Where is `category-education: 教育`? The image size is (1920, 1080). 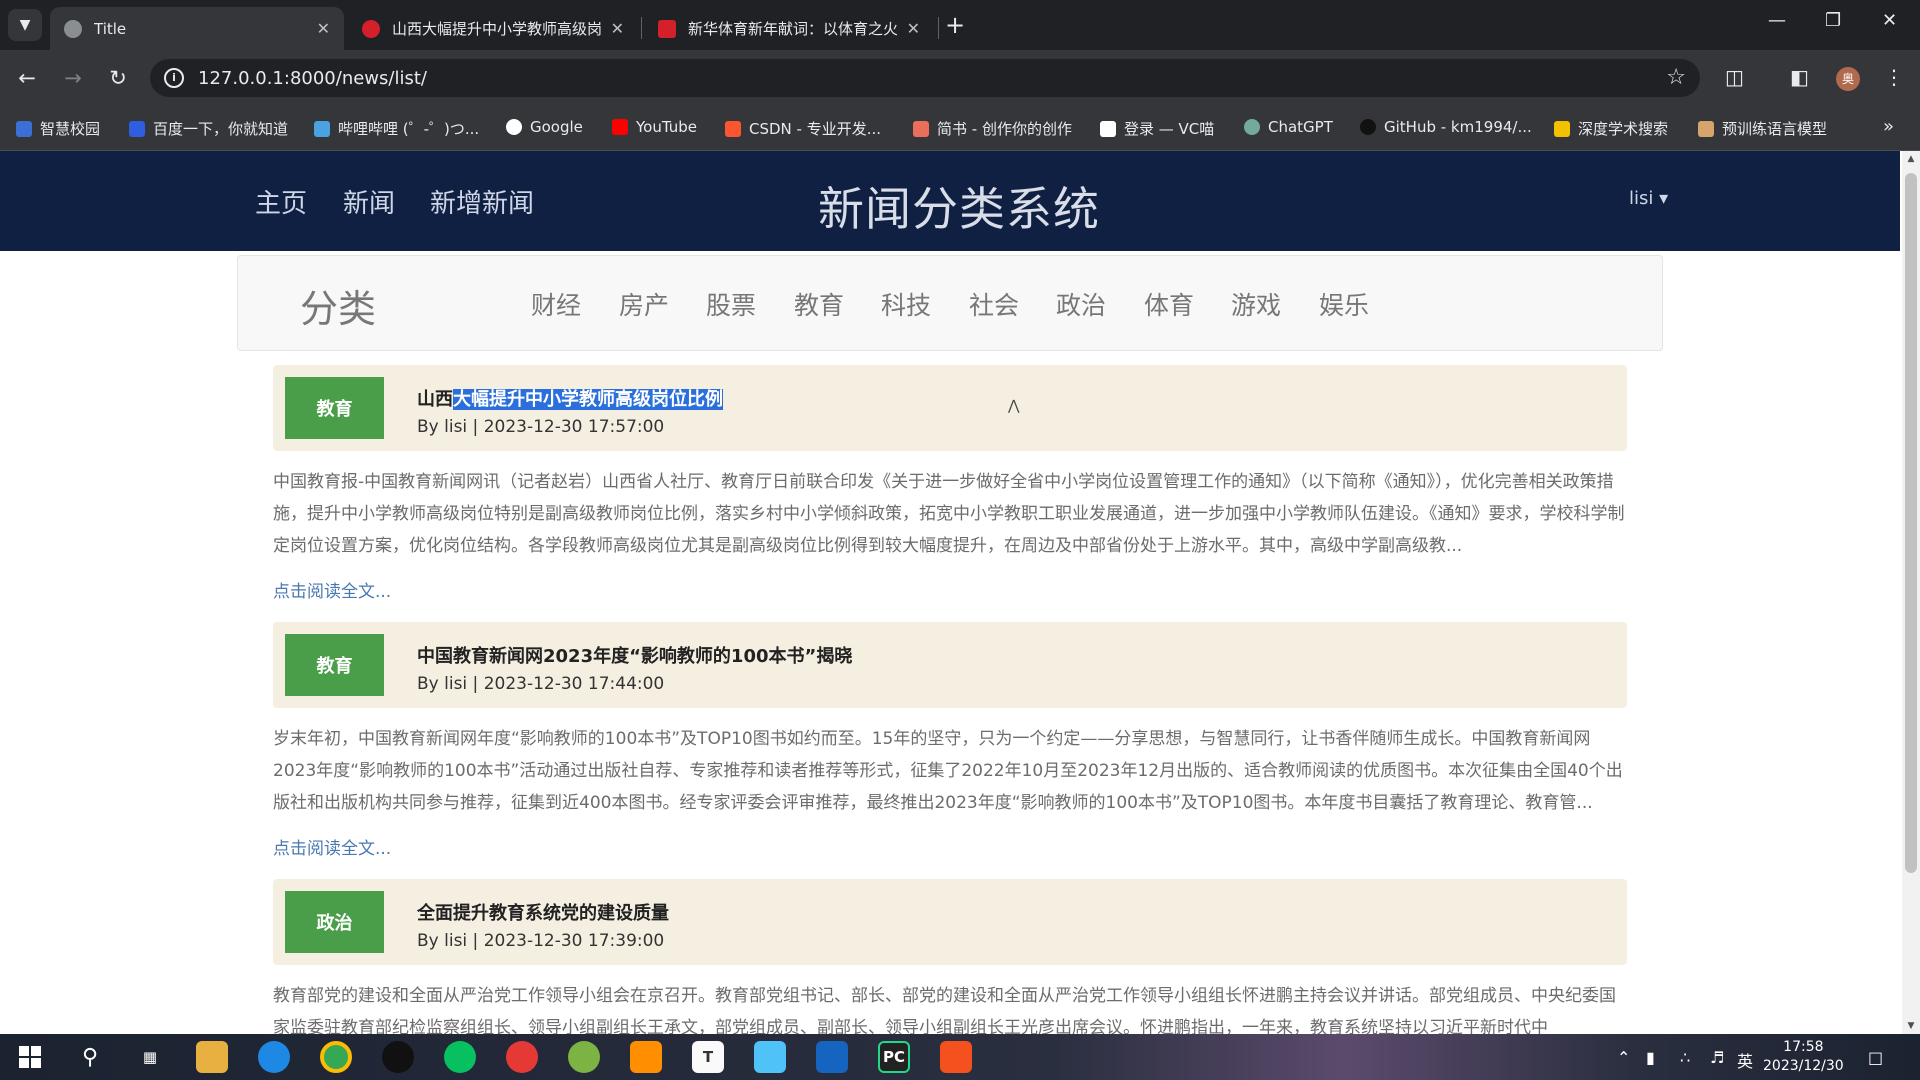 category-education: 教育 is located at coordinates (819, 304).